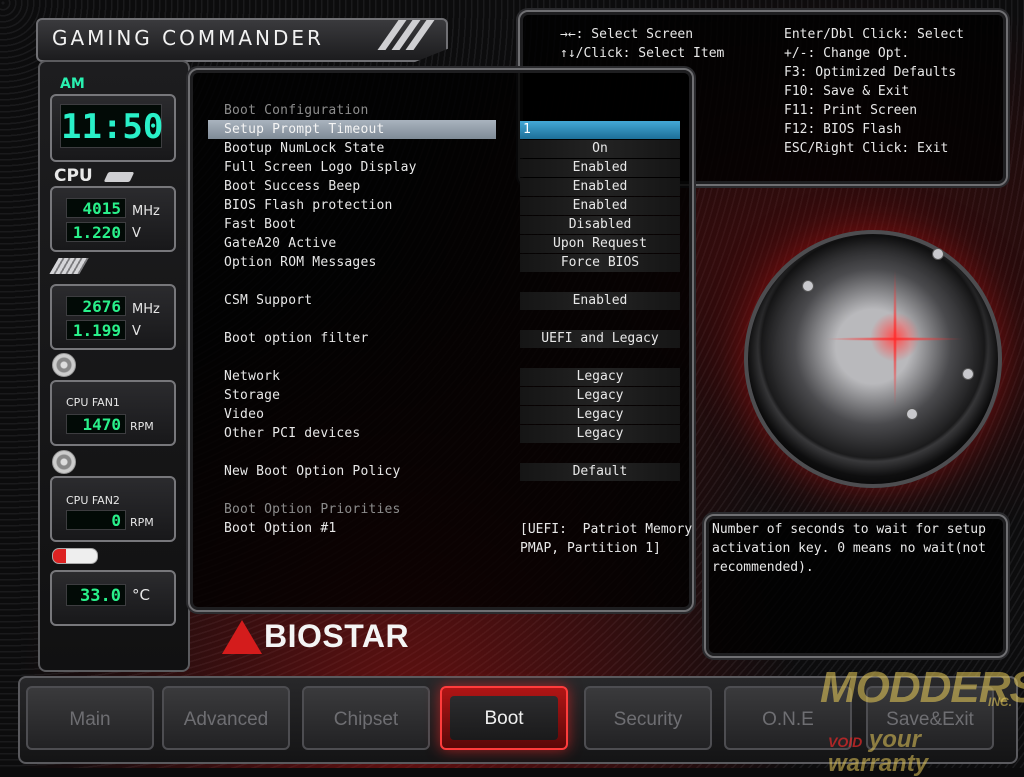  Describe the element at coordinates (600, 377) in the screenshot. I see `network-value: Legacy` at that location.